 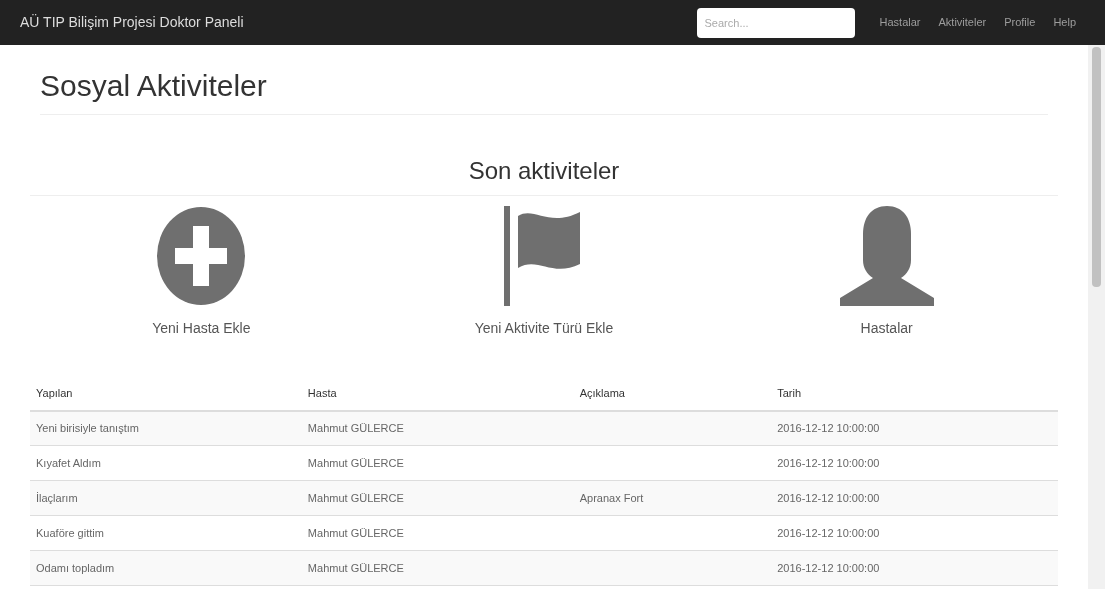 What do you see at coordinates (914, 394) in the screenshot?
I see `column-header: Tarih` at bounding box center [914, 394].